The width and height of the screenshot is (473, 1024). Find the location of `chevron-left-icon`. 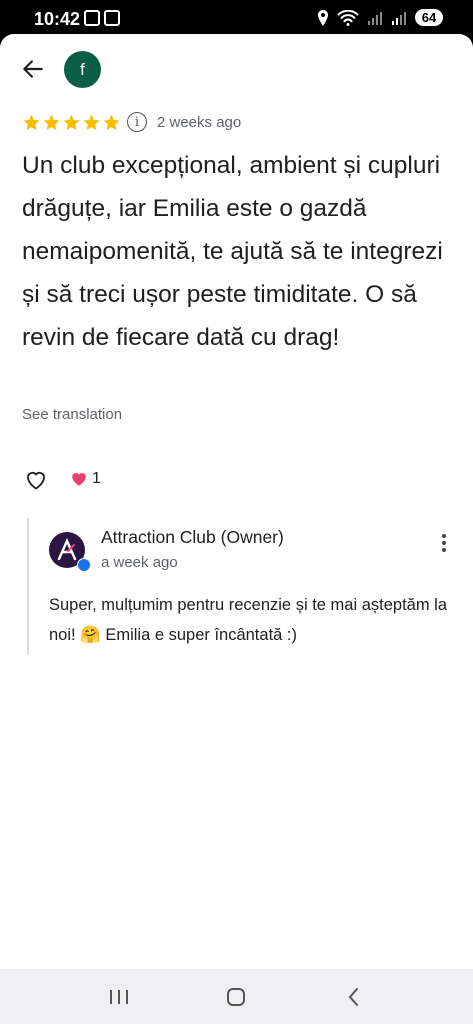

chevron-left-icon is located at coordinates (353, 996).